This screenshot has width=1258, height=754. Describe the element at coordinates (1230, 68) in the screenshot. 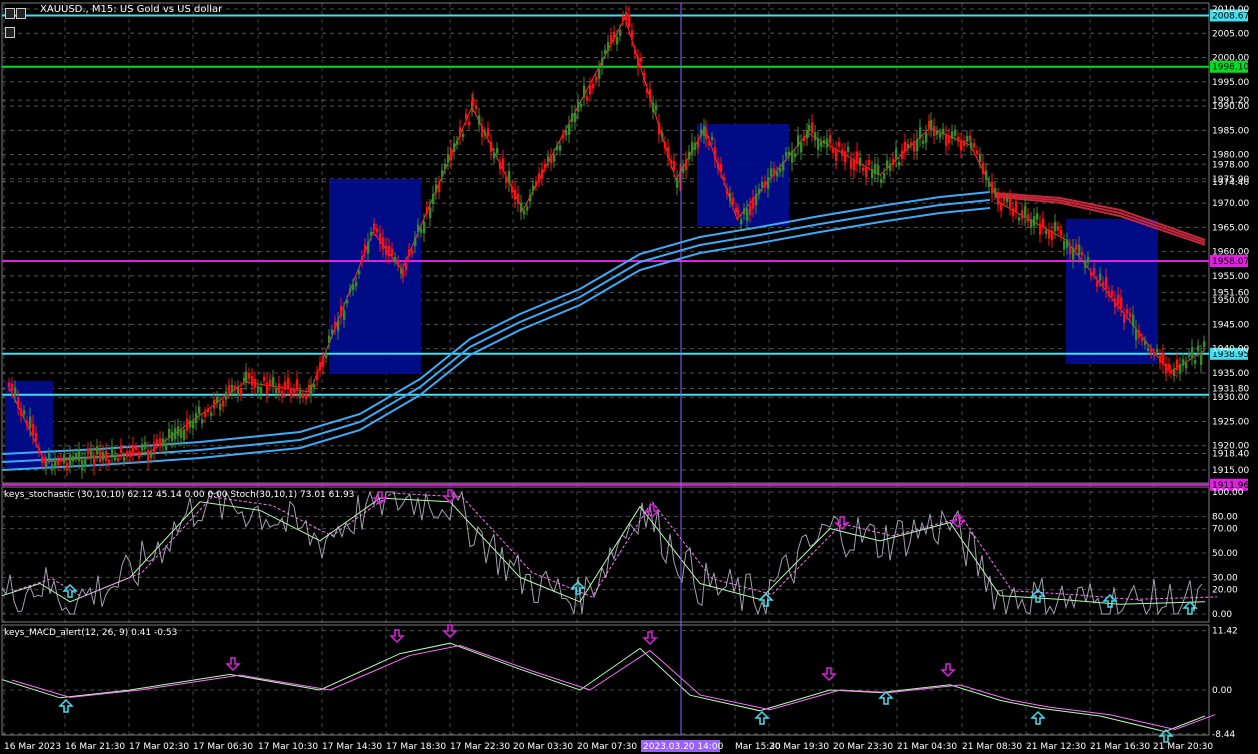

I see `price-level-badge-text: 1998.10` at that location.